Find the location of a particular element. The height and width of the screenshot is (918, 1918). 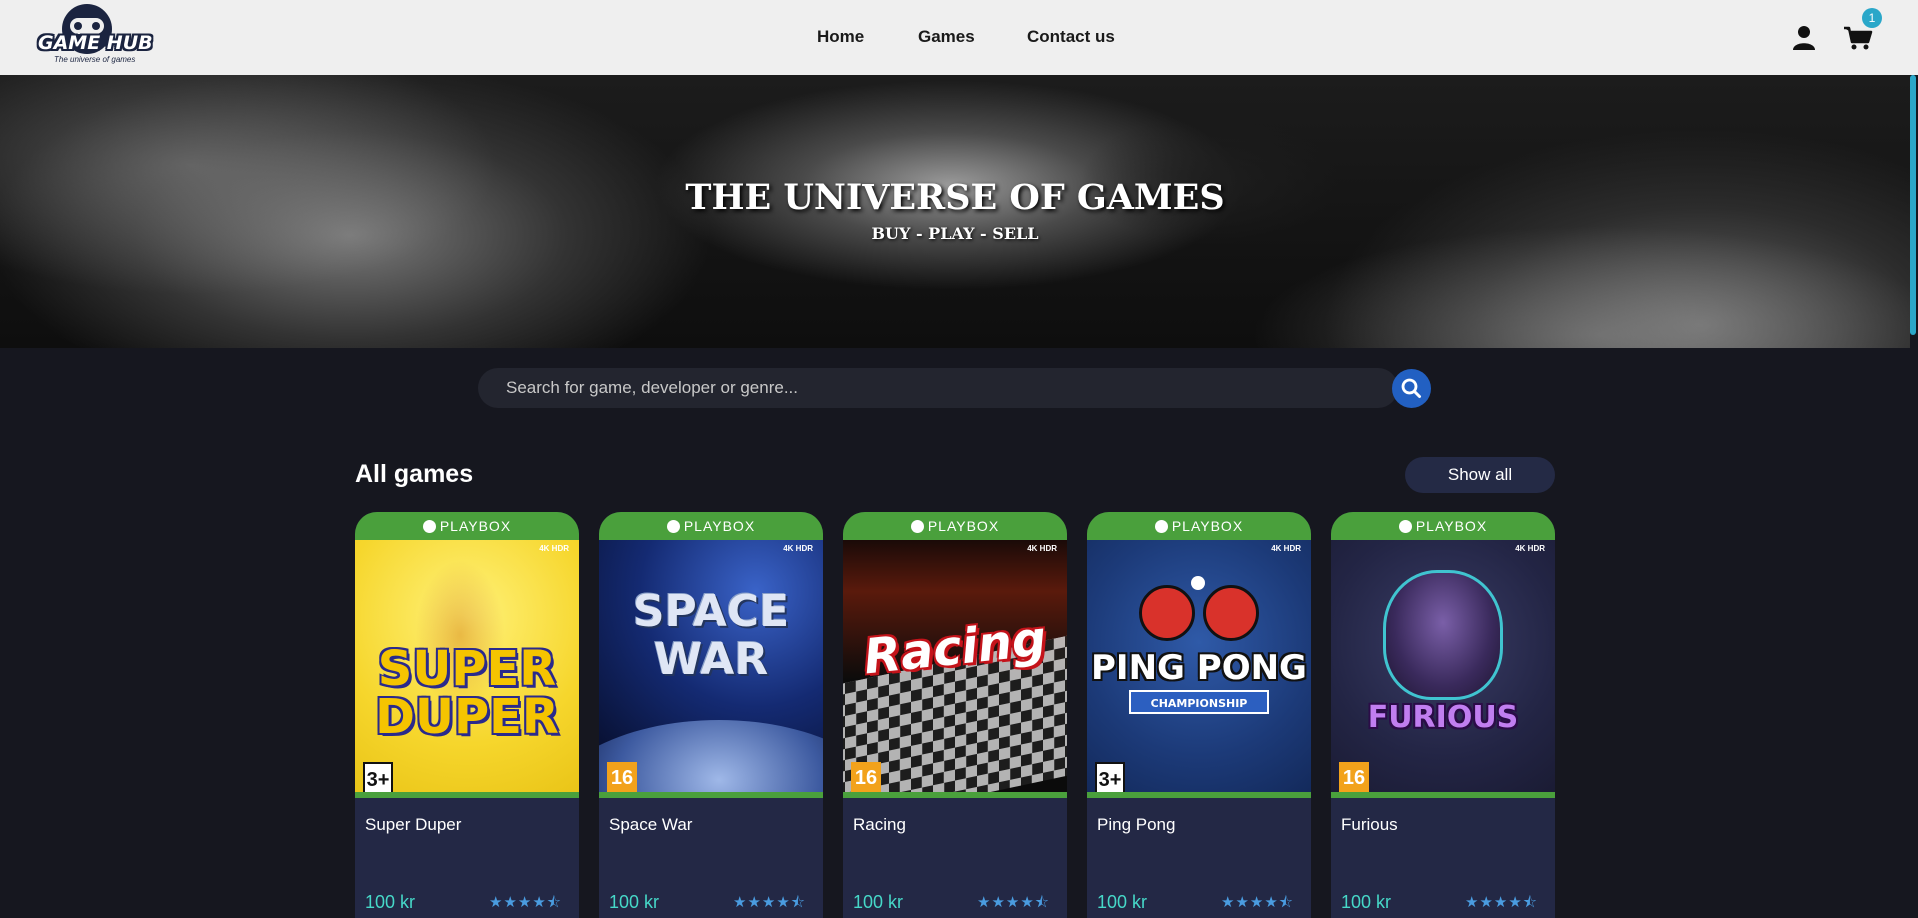

paddle-left is located at coordinates (1167, 613).